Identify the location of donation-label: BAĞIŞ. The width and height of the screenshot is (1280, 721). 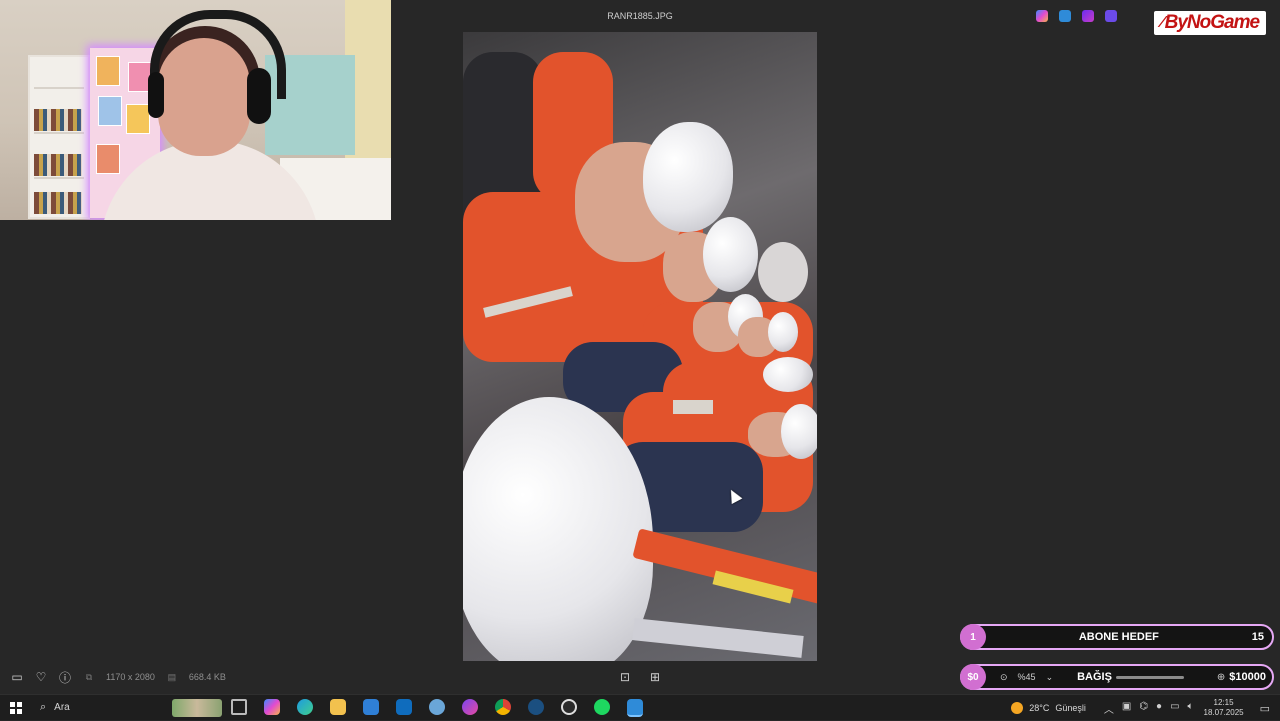
(1094, 677).